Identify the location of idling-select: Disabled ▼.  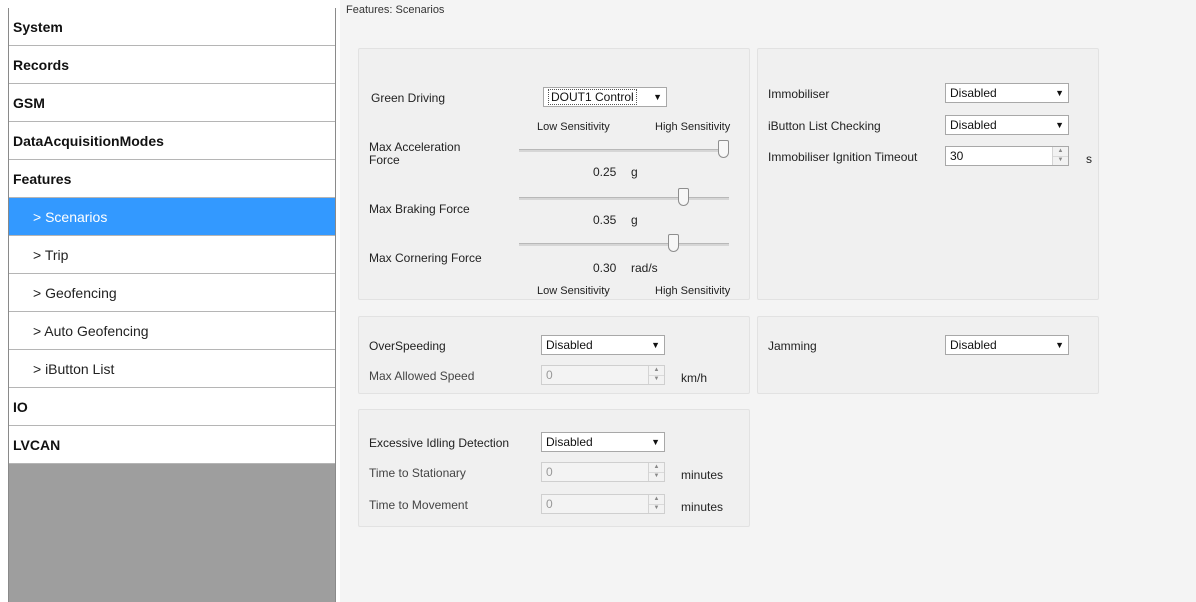
(603, 442).